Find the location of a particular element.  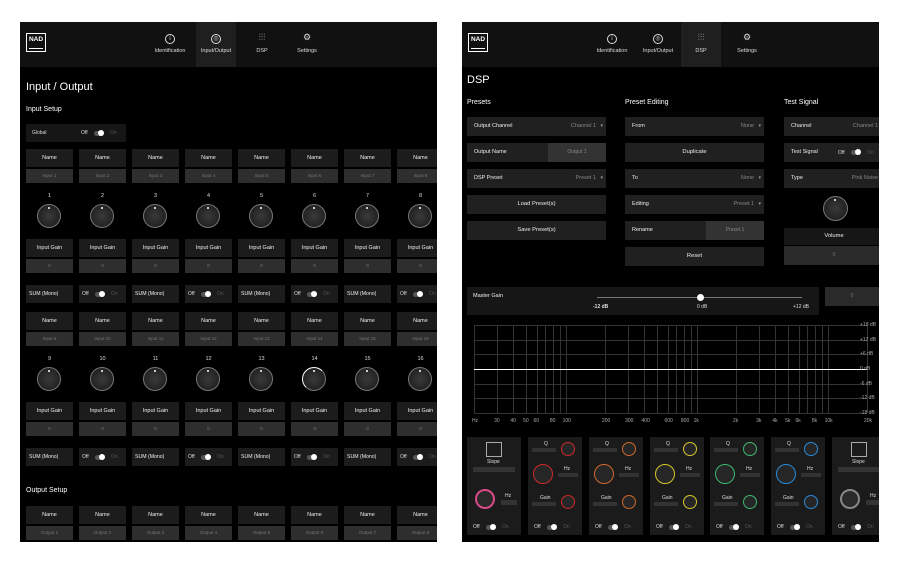

channel-name-input: Input 4 is located at coordinates (208, 176).